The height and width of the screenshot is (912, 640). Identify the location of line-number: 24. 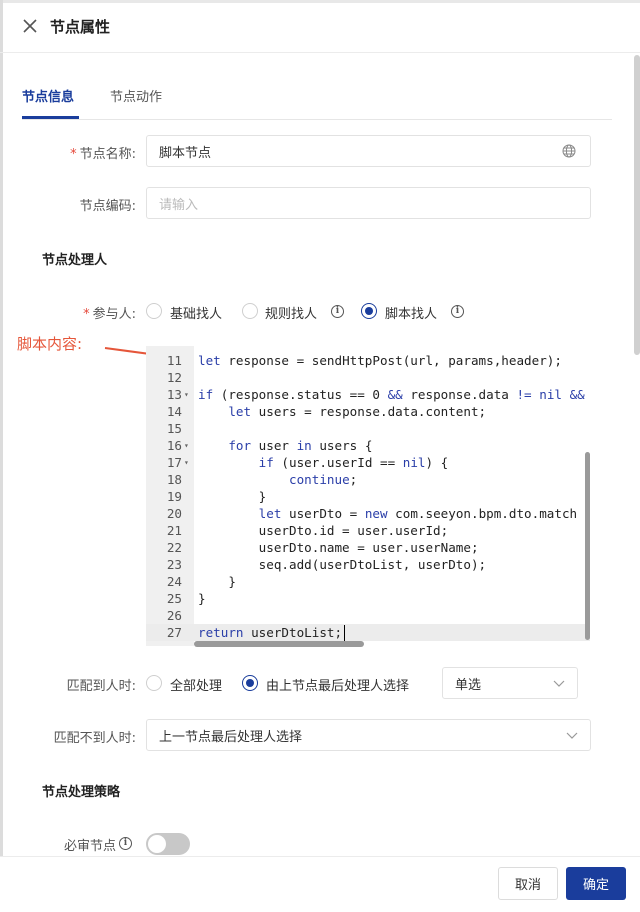
(174, 581).